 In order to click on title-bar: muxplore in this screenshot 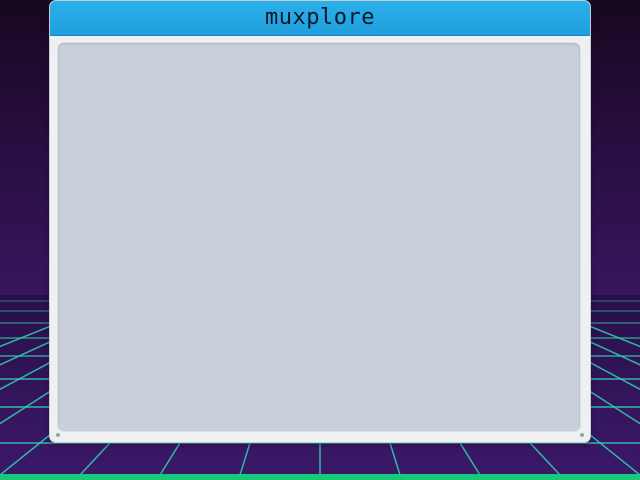, I will do `click(320, 18)`.